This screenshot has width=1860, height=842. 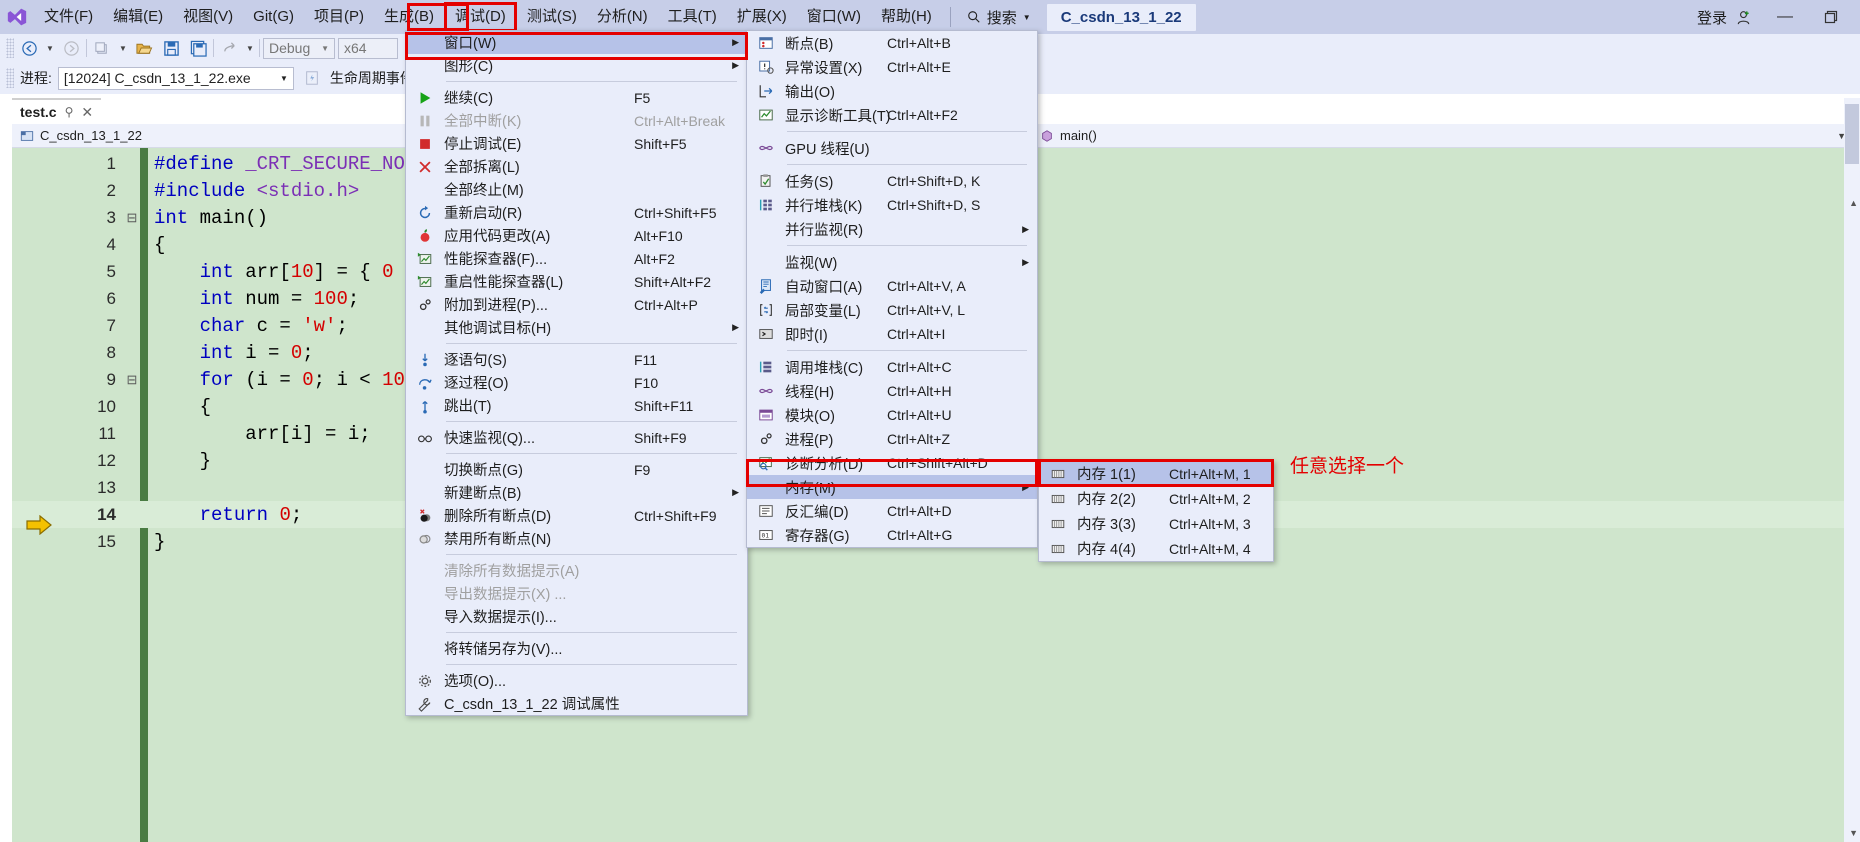 What do you see at coordinates (576, 437) in the screenshot?
I see `menu-item-19: 快速监视(Q)... Shift+F9` at bounding box center [576, 437].